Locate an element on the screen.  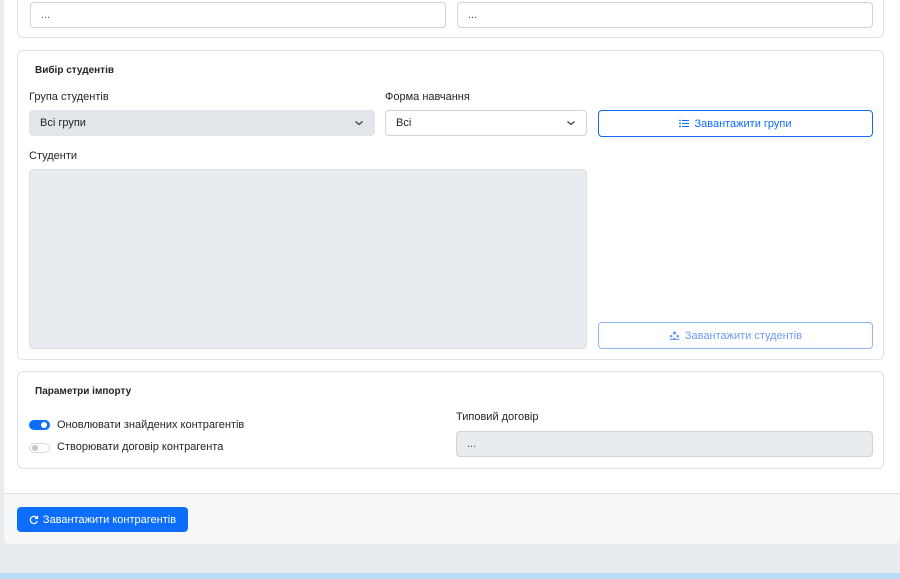
update-contractors-toggle is located at coordinates (39, 425).